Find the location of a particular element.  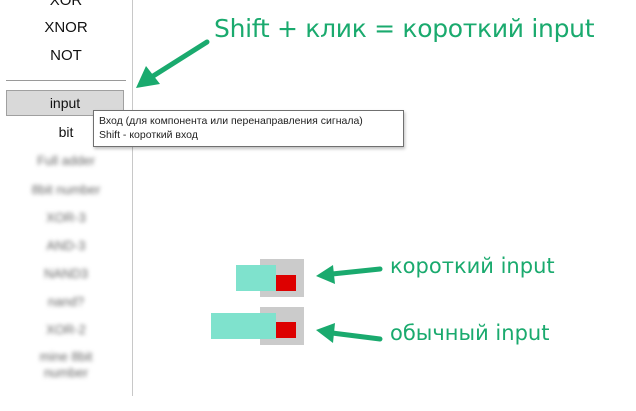

arrow-to-normal-input-icon is located at coordinates (356, 336).